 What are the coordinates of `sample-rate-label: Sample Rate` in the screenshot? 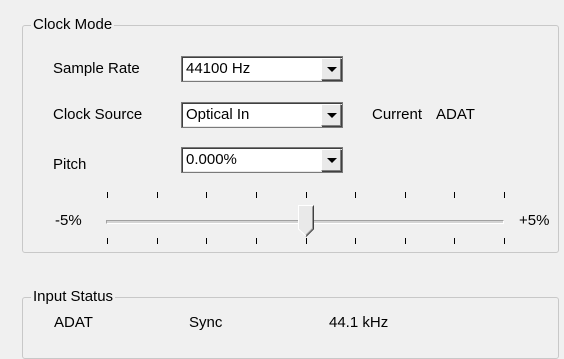 It's located at (96, 68).